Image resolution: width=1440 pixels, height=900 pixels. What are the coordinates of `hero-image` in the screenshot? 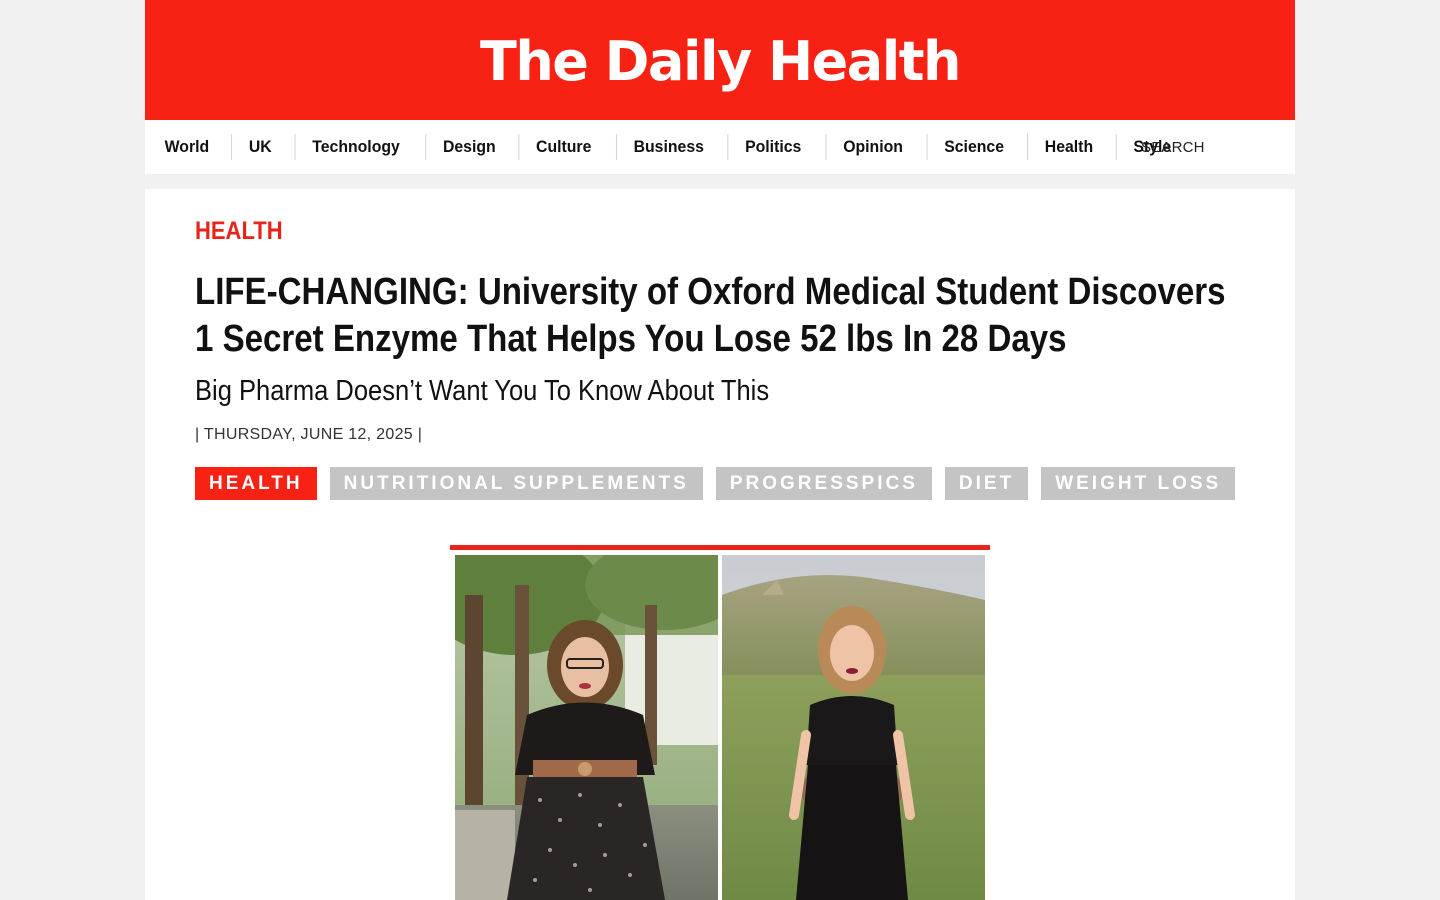 It's located at (720, 722).